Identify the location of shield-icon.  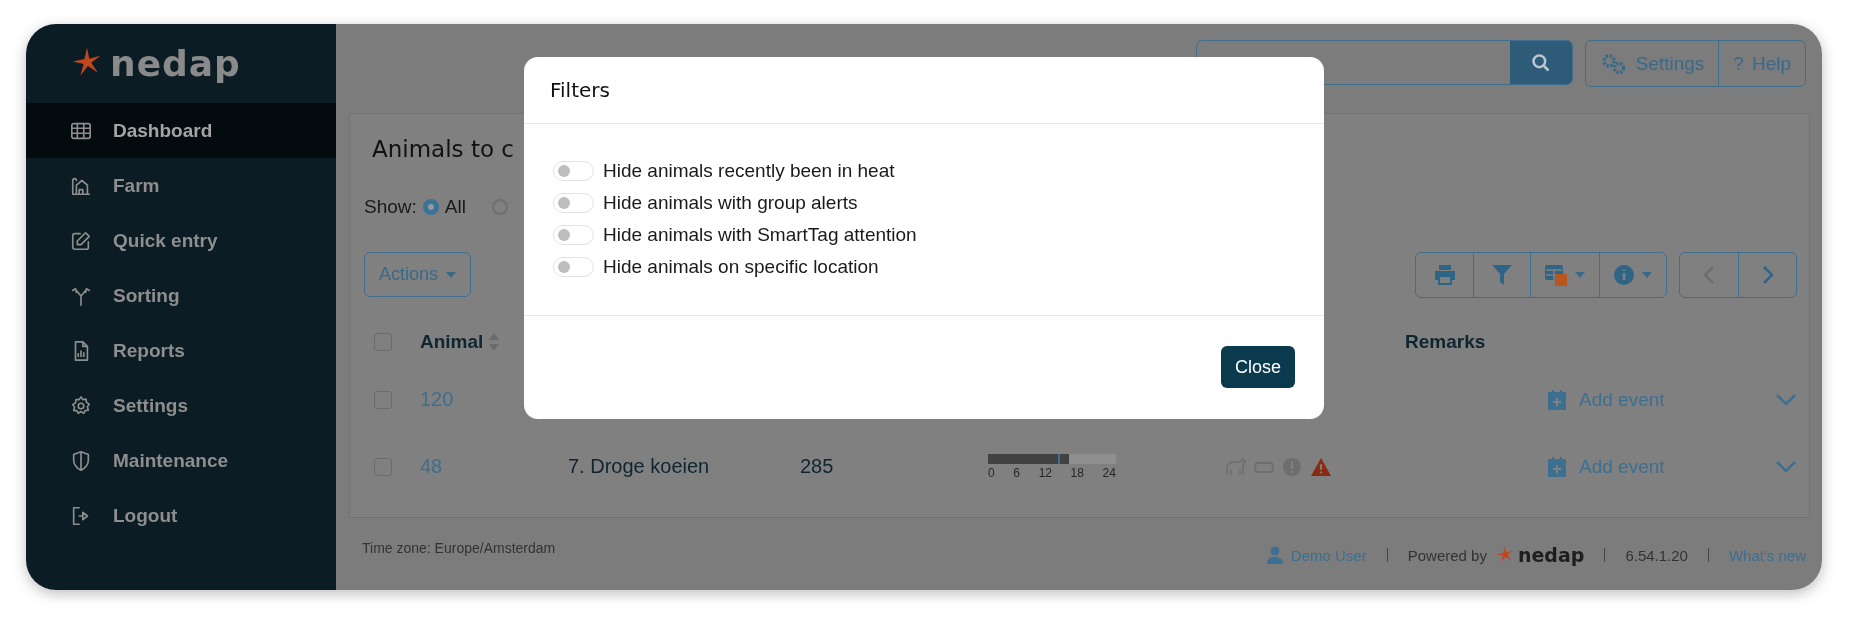
(81, 460).